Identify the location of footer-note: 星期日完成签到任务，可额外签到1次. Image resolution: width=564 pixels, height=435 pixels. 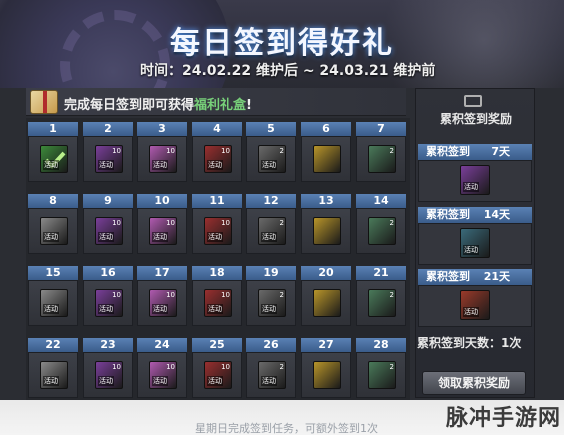
(286, 428).